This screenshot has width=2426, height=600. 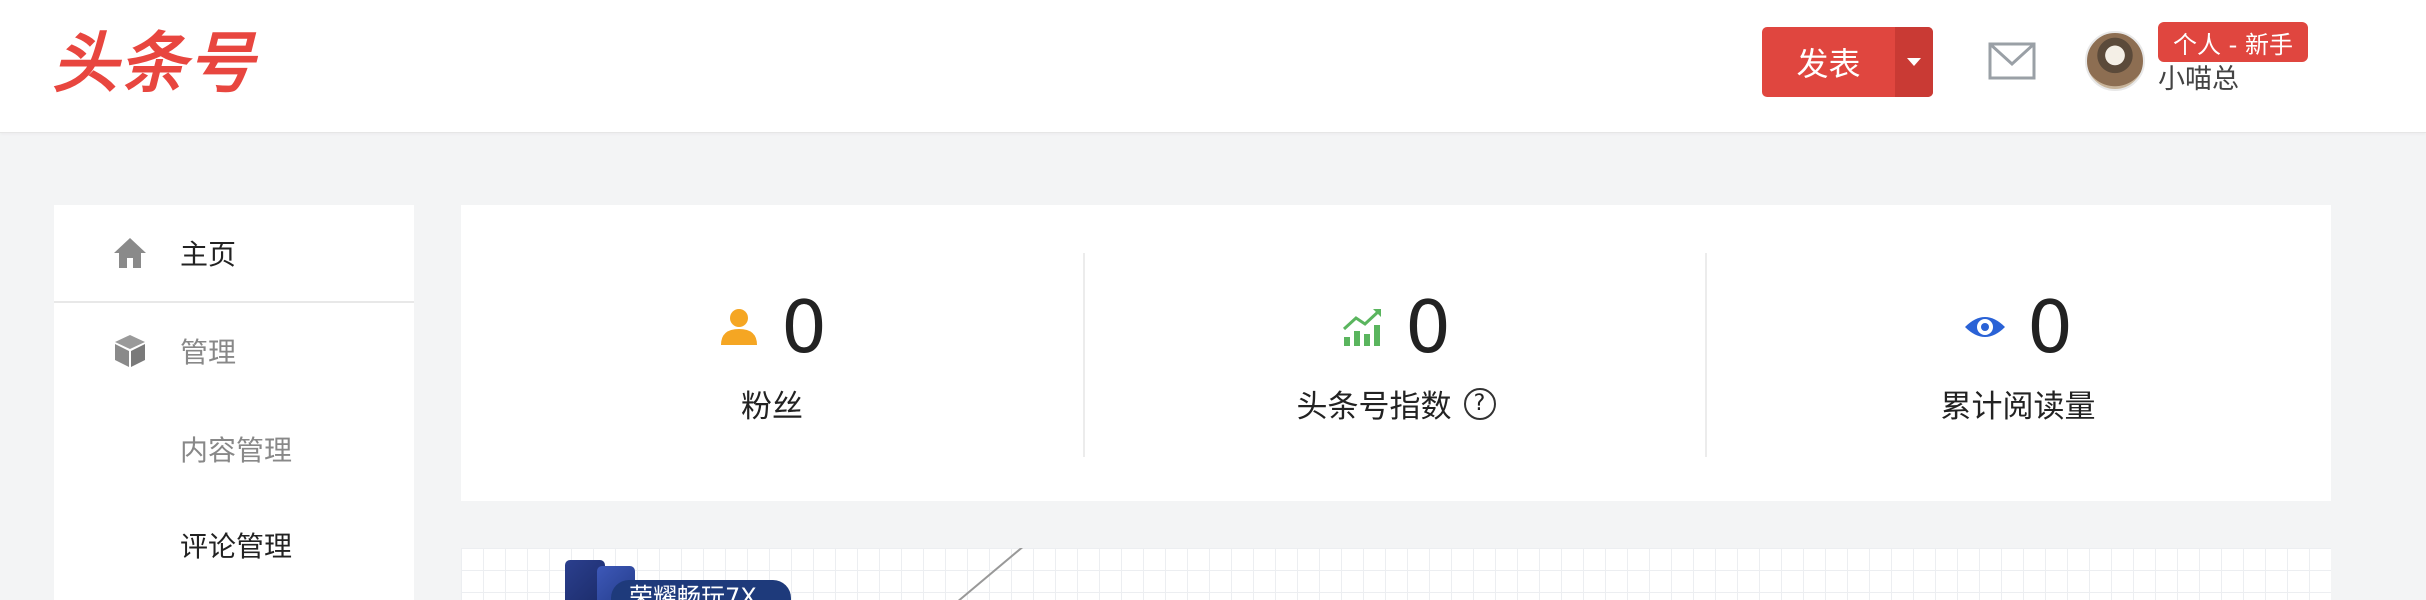 I want to click on stat-label-text: 头条号指数, so click(x=1374, y=407).